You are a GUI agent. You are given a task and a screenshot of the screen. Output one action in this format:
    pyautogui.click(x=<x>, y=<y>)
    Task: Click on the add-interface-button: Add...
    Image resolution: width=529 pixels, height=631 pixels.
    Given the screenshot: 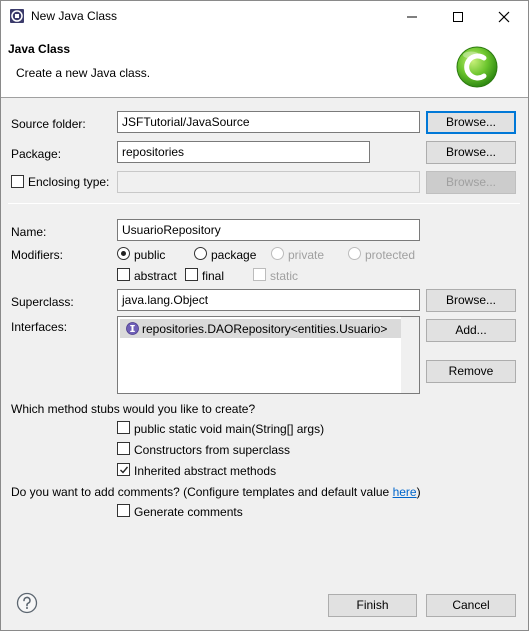 What is the action you would take?
    pyautogui.click(x=471, y=330)
    